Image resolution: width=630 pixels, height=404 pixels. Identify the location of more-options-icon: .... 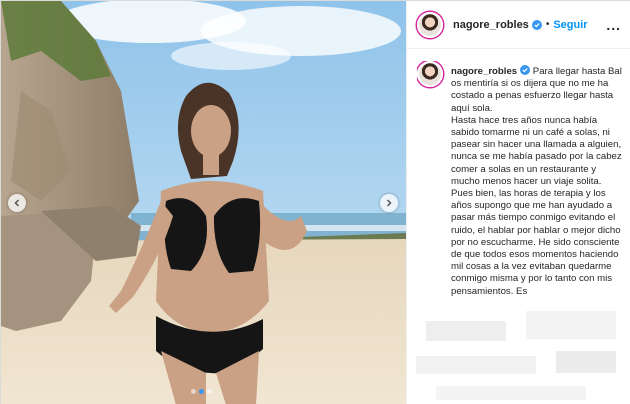
(613, 25).